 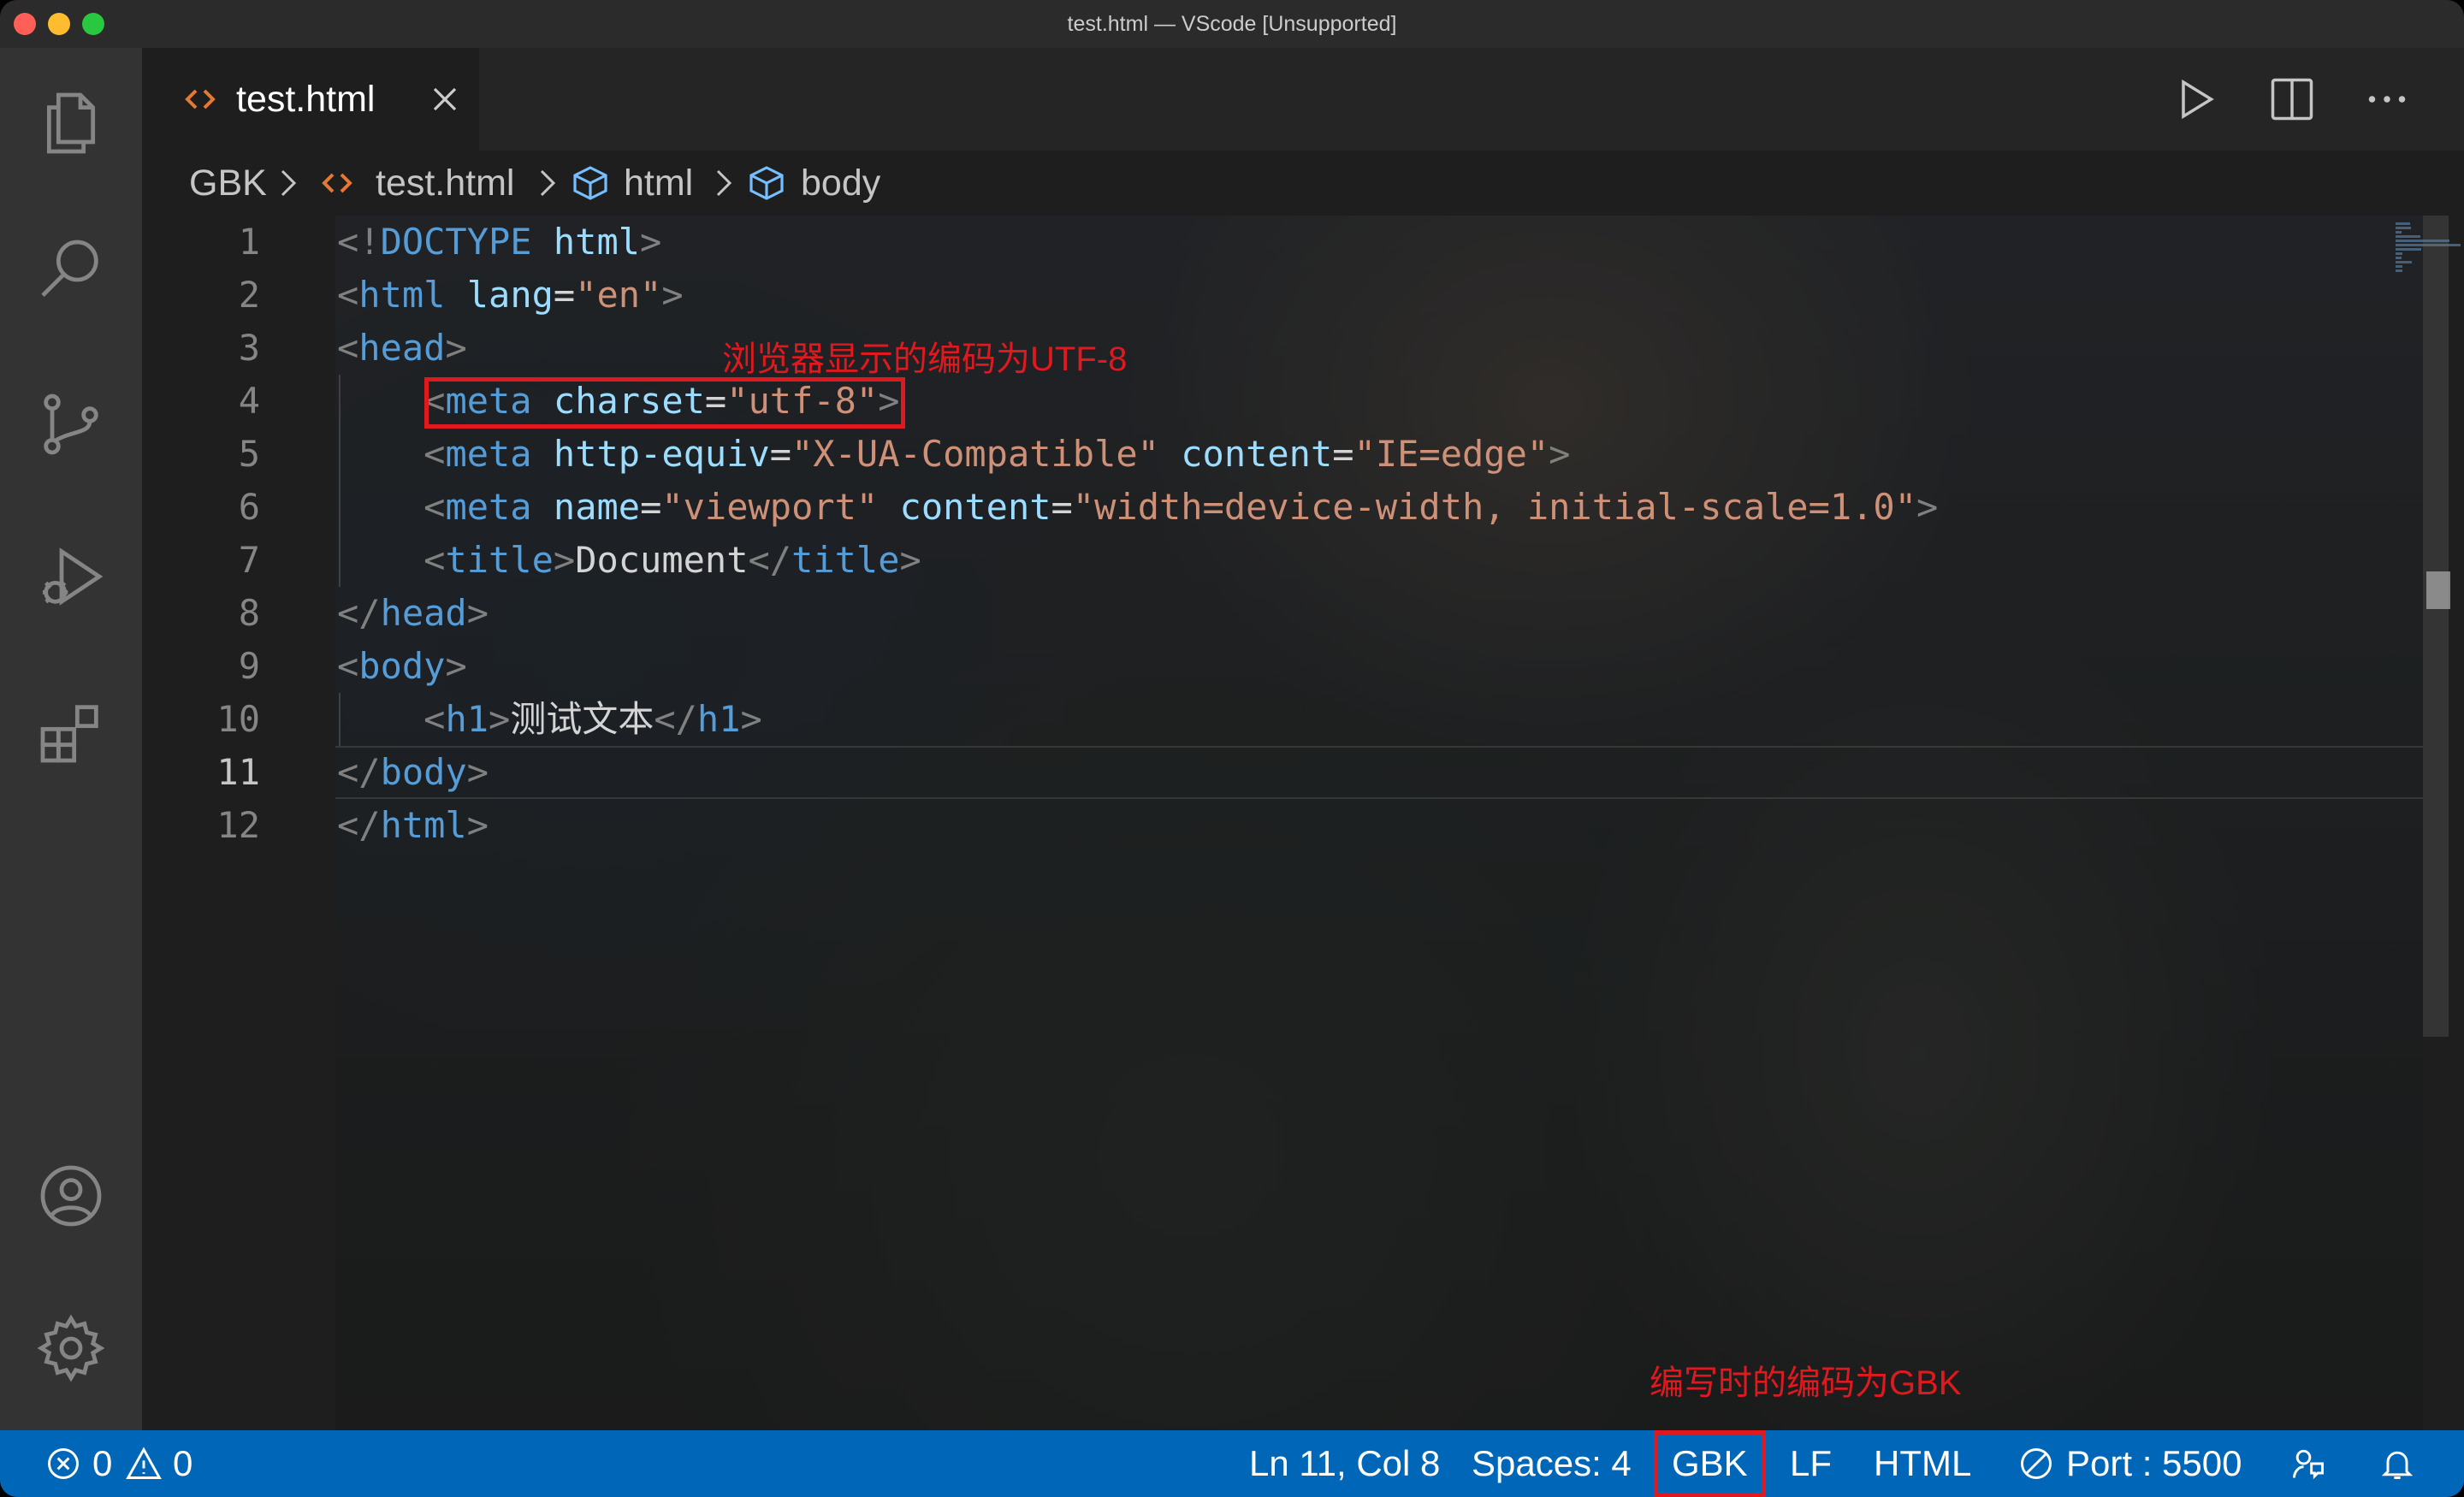 What do you see at coordinates (238, 772) in the screenshot?
I see `line-number: 11` at bounding box center [238, 772].